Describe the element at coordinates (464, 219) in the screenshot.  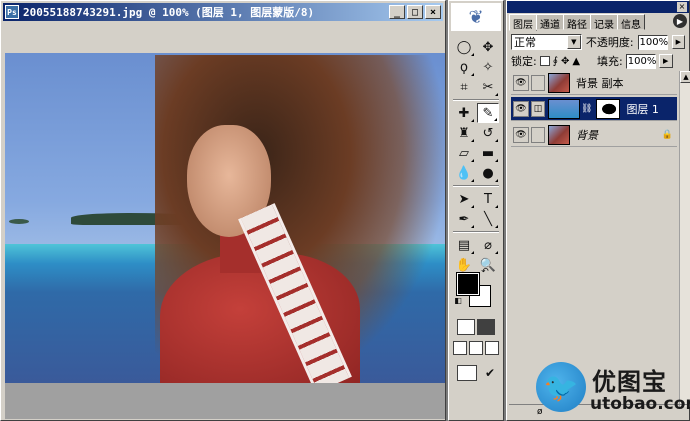
I see `pen-tool-icon: ✒` at that location.